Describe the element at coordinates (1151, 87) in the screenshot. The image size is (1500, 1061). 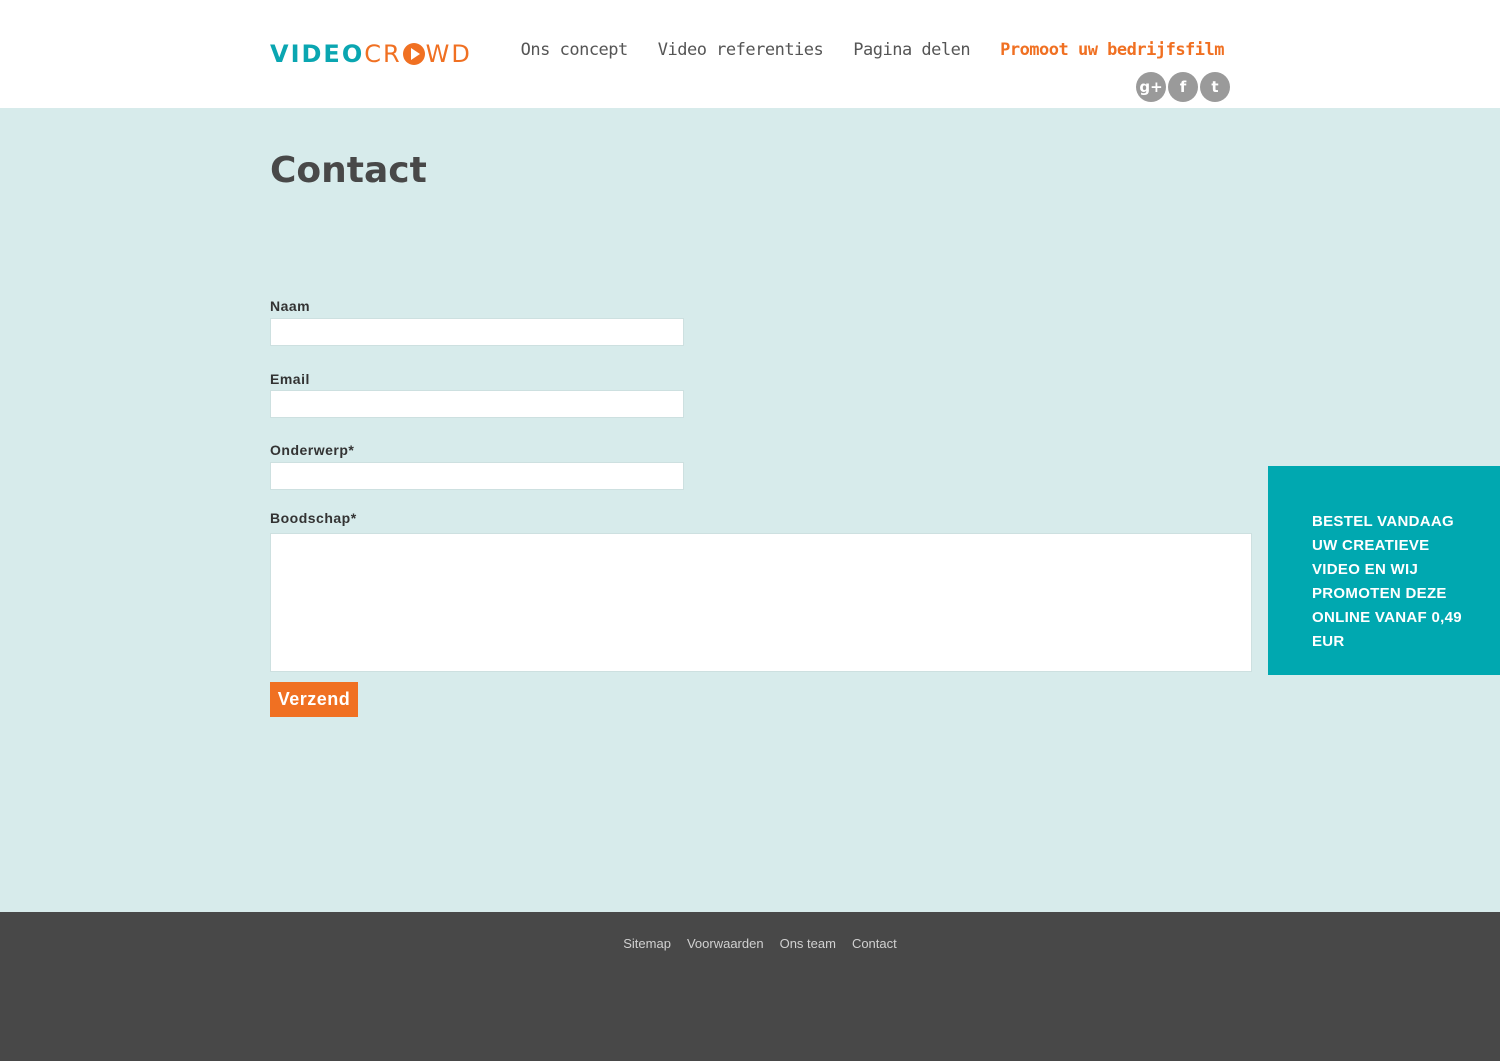
I see `google-plus-icon: g+` at that location.